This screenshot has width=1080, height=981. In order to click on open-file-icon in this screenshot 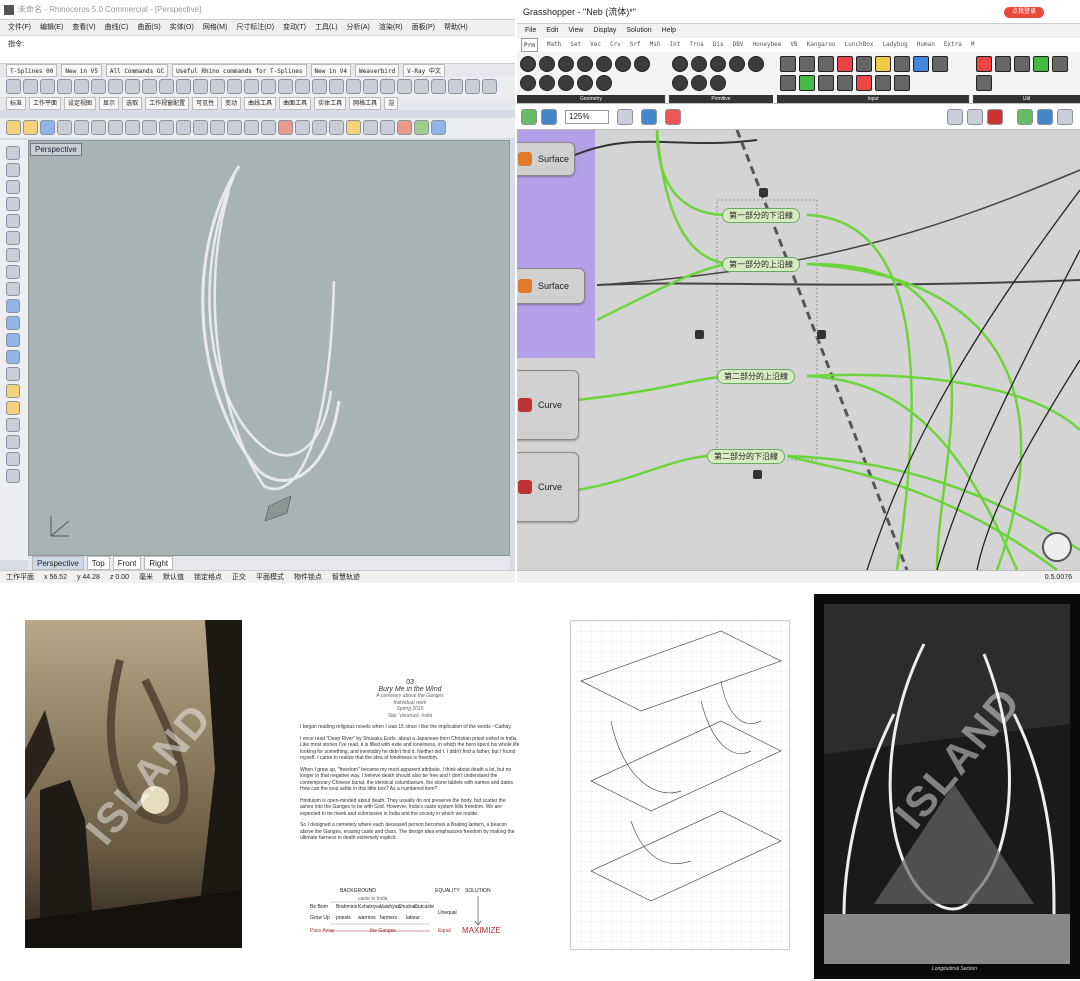, I will do `click(30, 127)`.